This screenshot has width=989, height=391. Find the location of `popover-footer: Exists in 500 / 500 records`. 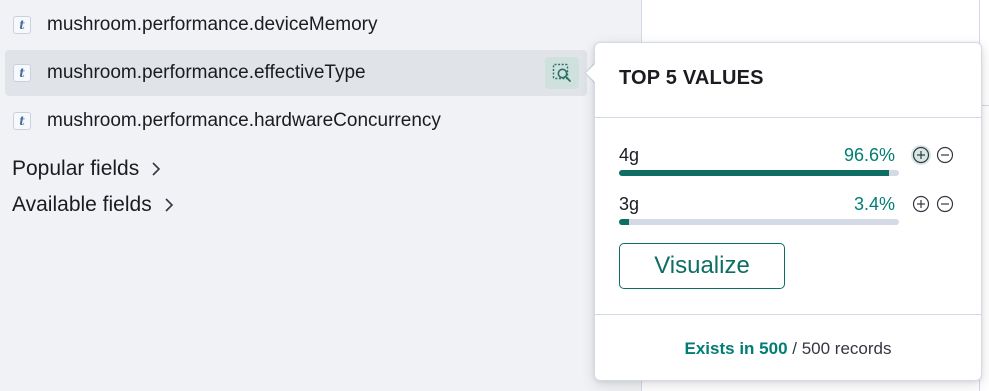

popover-footer: Exists in 500 / 500 records is located at coordinates (788, 349).